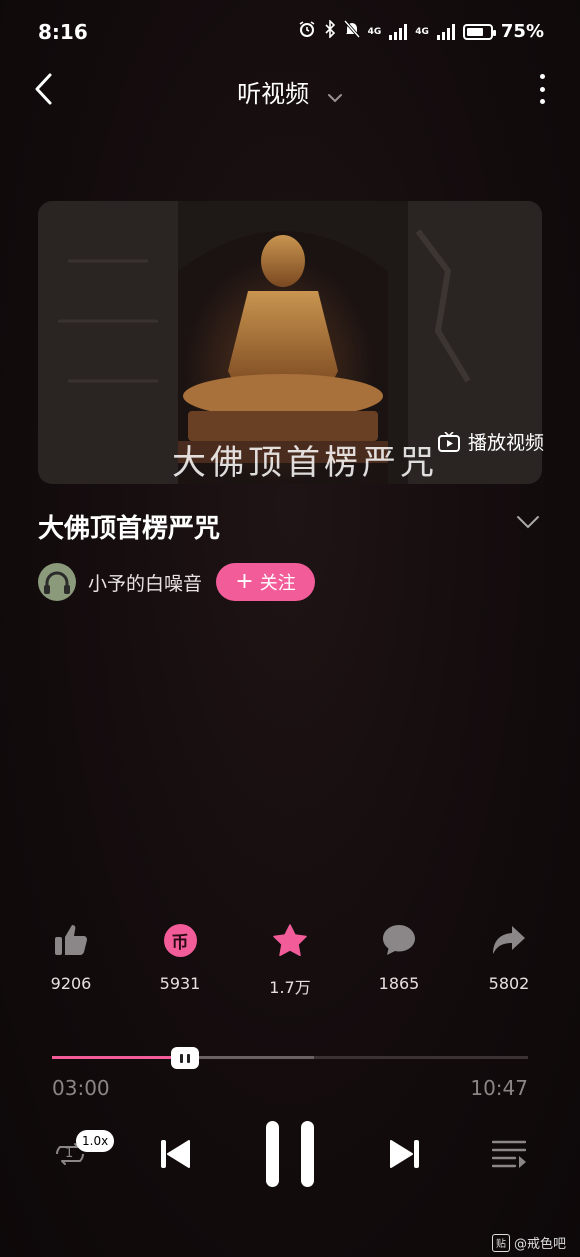 The width and height of the screenshot is (580, 1257). What do you see at coordinates (499, 1088) in the screenshot?
I see `total-time: 10:47` at bounding box center [499, 1088].